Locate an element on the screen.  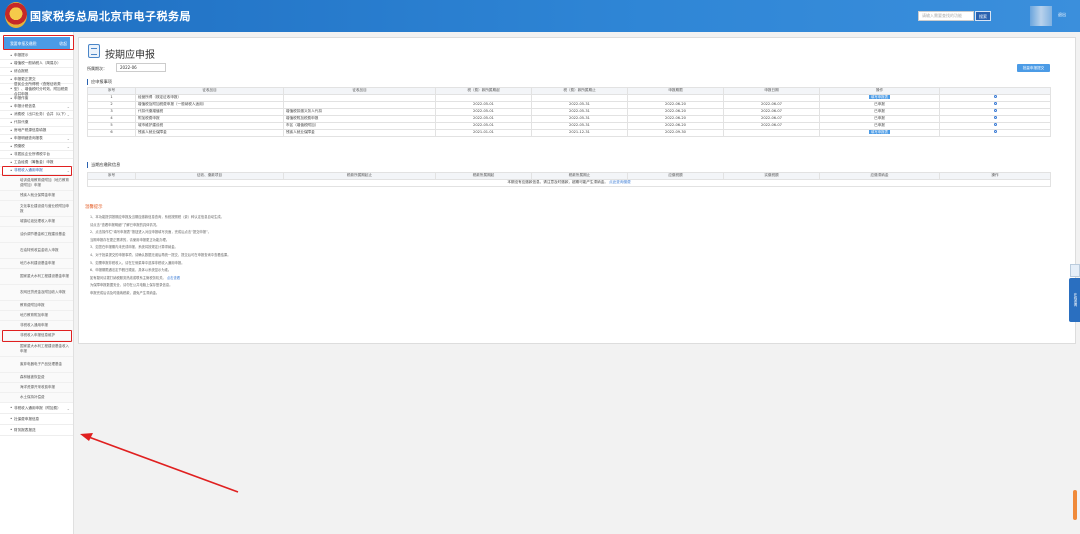
search-input: 请输入需要查找的功能 is located at coordinates (946, 16).